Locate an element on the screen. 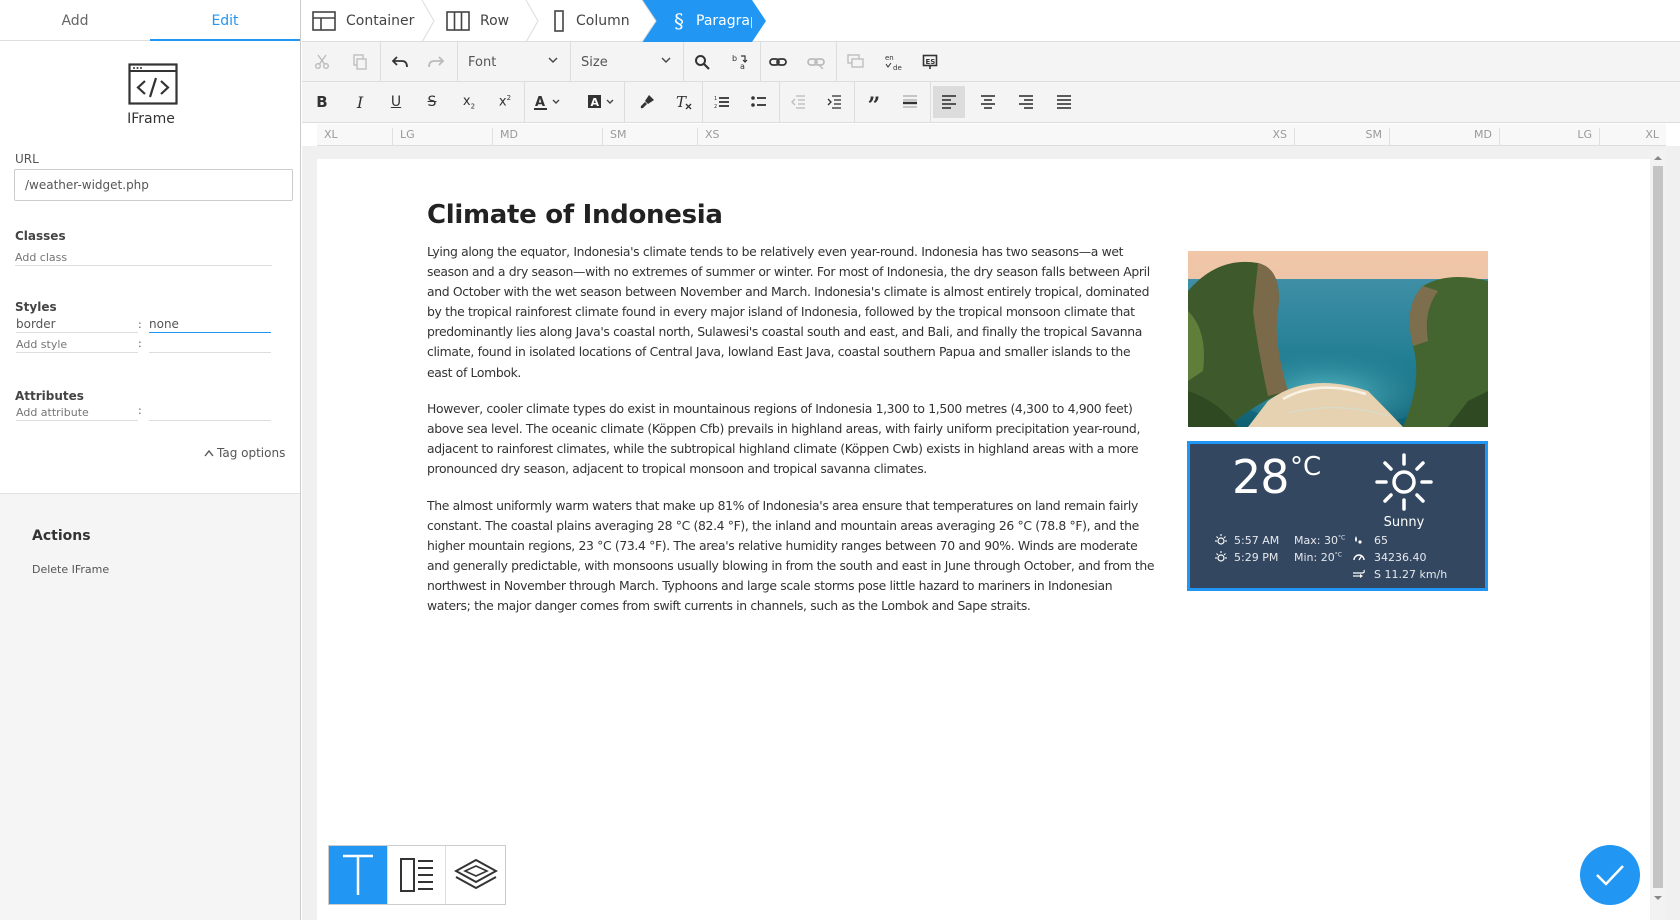  language-button: en de is located at coordinates (894, 62).